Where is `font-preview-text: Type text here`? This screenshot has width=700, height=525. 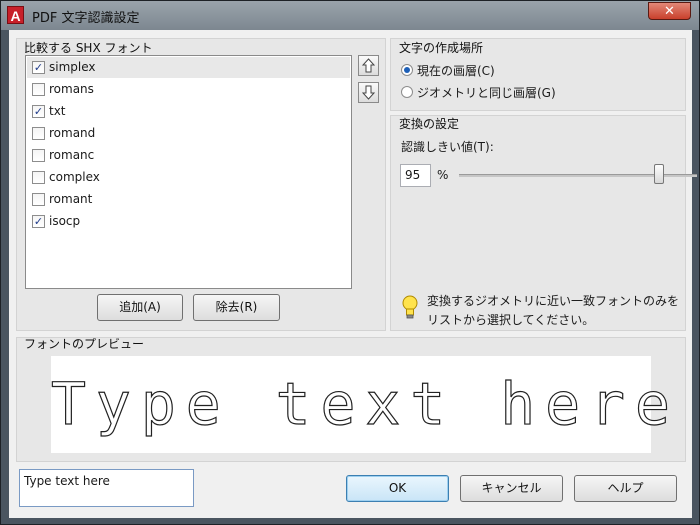 font-preview-text: Type text here is located at coordinates (365, 403).